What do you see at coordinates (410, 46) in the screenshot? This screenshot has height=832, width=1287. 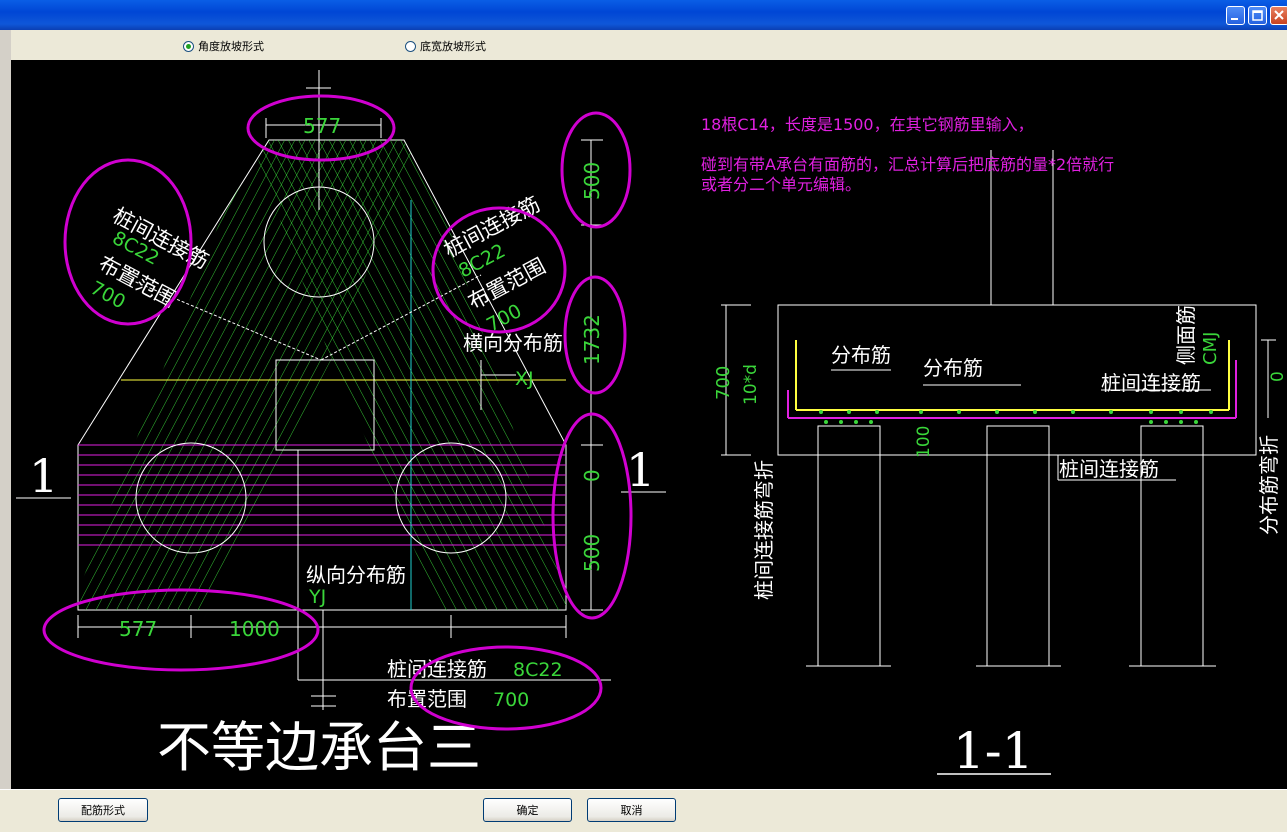 I see `radio-unselected-icon` at bounding box center [410, 46].